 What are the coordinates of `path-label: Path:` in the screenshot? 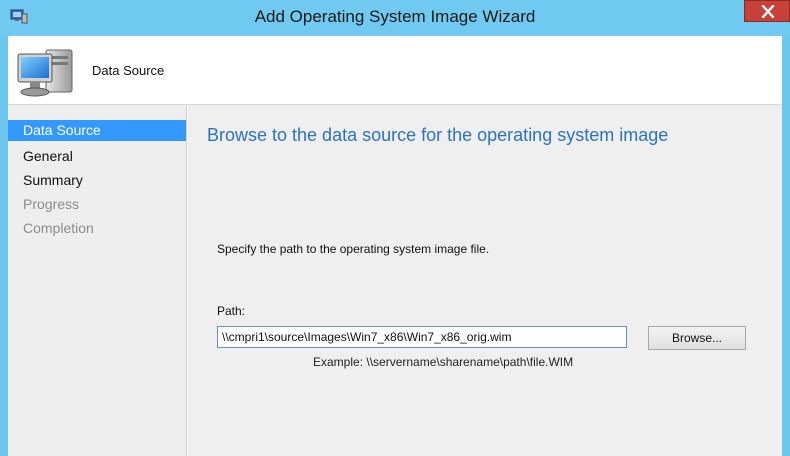 It's located at (231, 311).